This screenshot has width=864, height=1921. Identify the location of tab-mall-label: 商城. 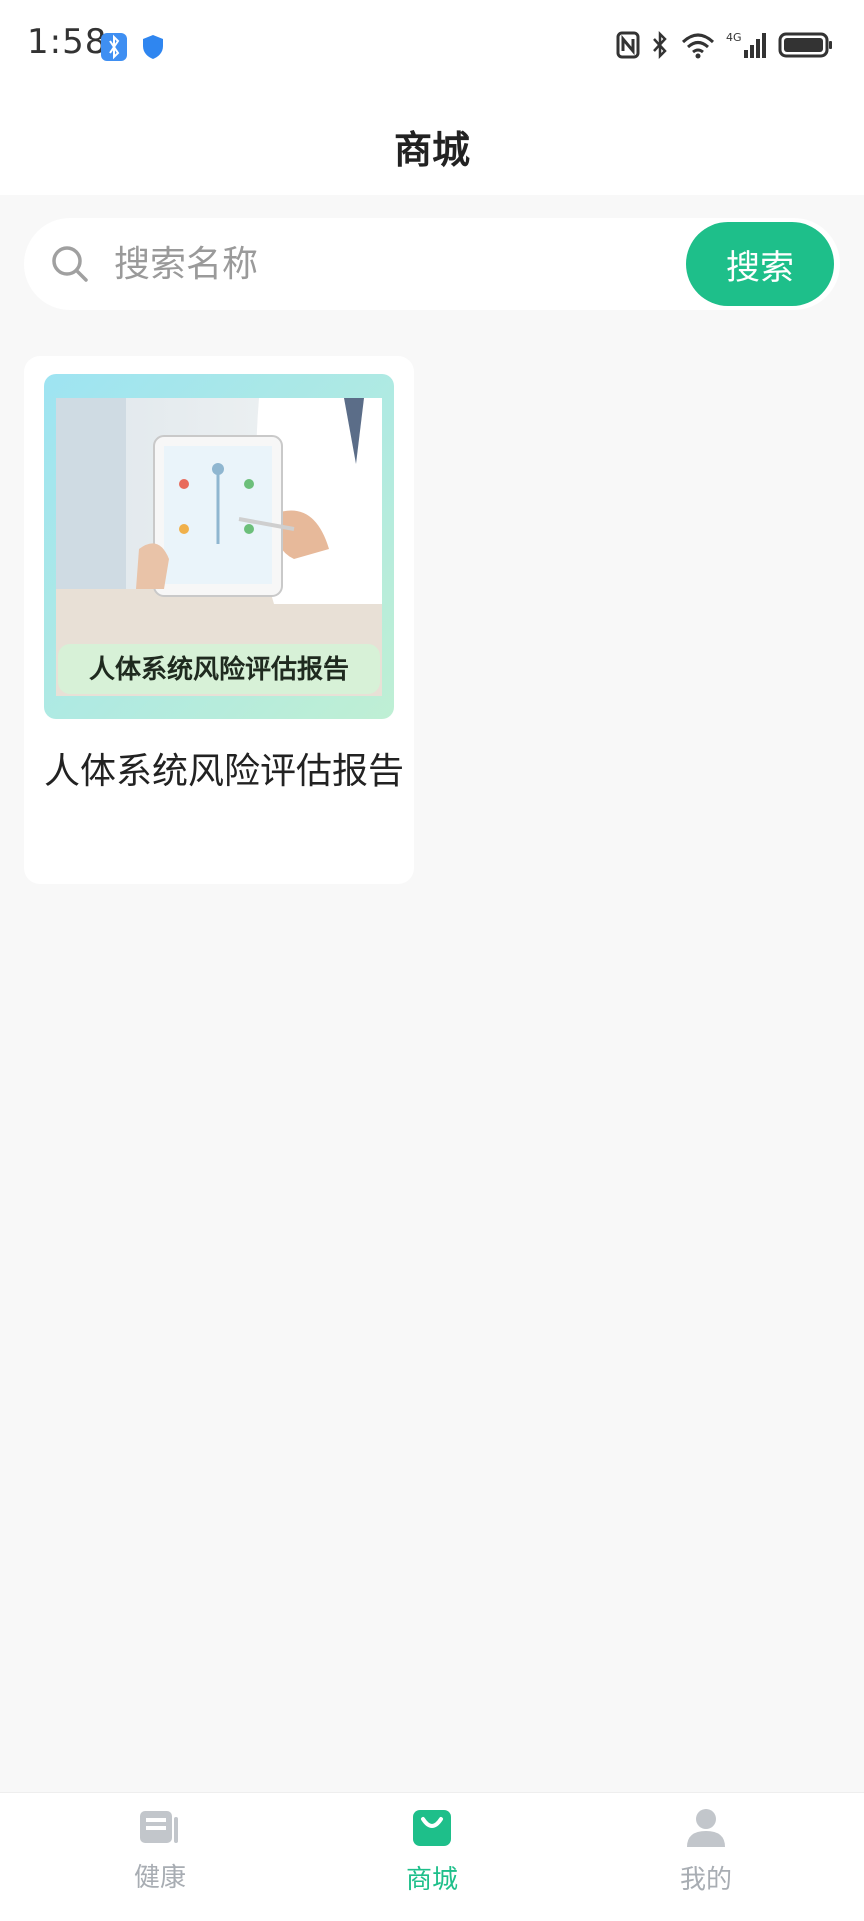
(431, 1880).